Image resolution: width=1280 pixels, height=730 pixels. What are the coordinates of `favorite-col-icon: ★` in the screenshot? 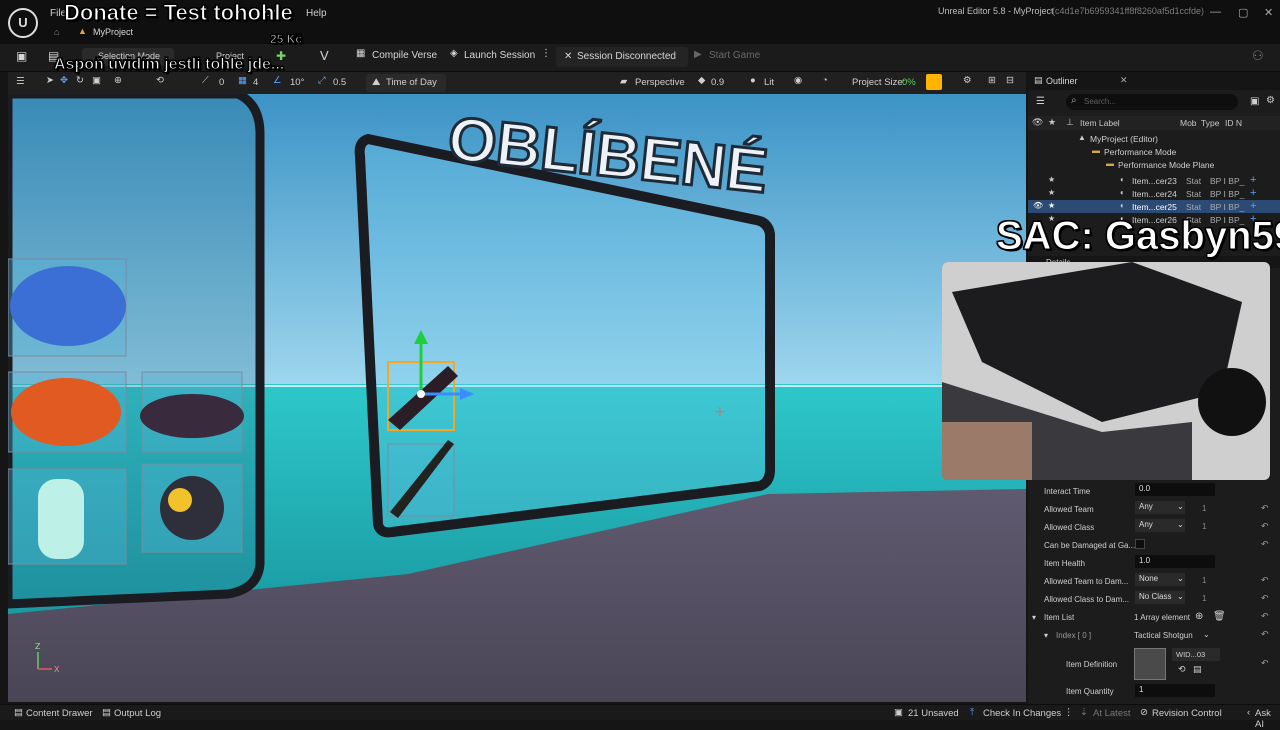 It's located at (1052, 122).